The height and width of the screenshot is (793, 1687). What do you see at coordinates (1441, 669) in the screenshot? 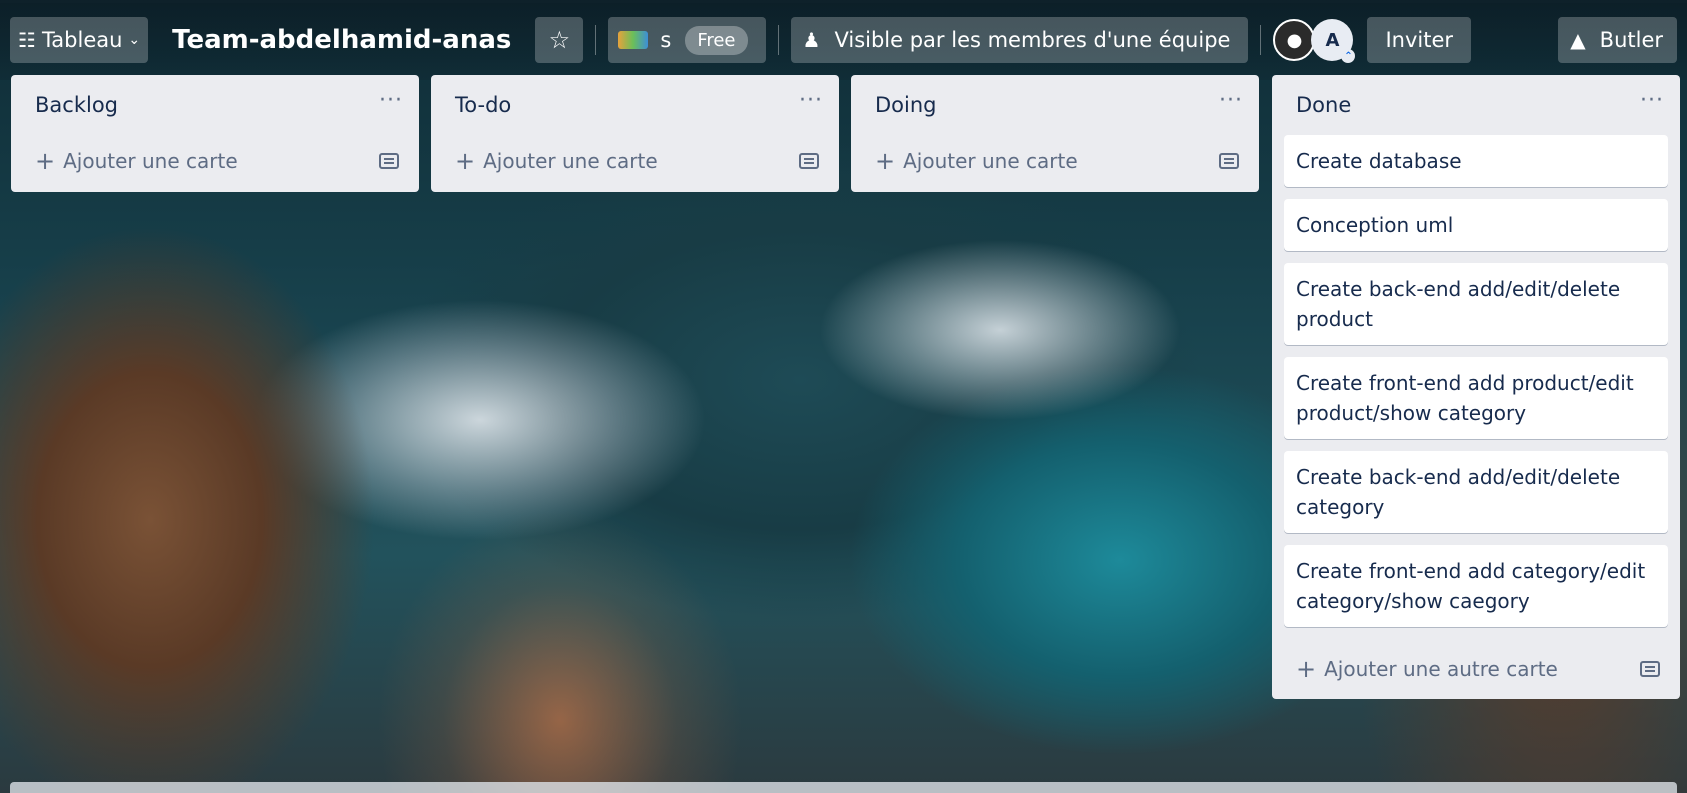
I see `add-card-label: Ajouter une autre carte` at bounding box center [1441, 669].